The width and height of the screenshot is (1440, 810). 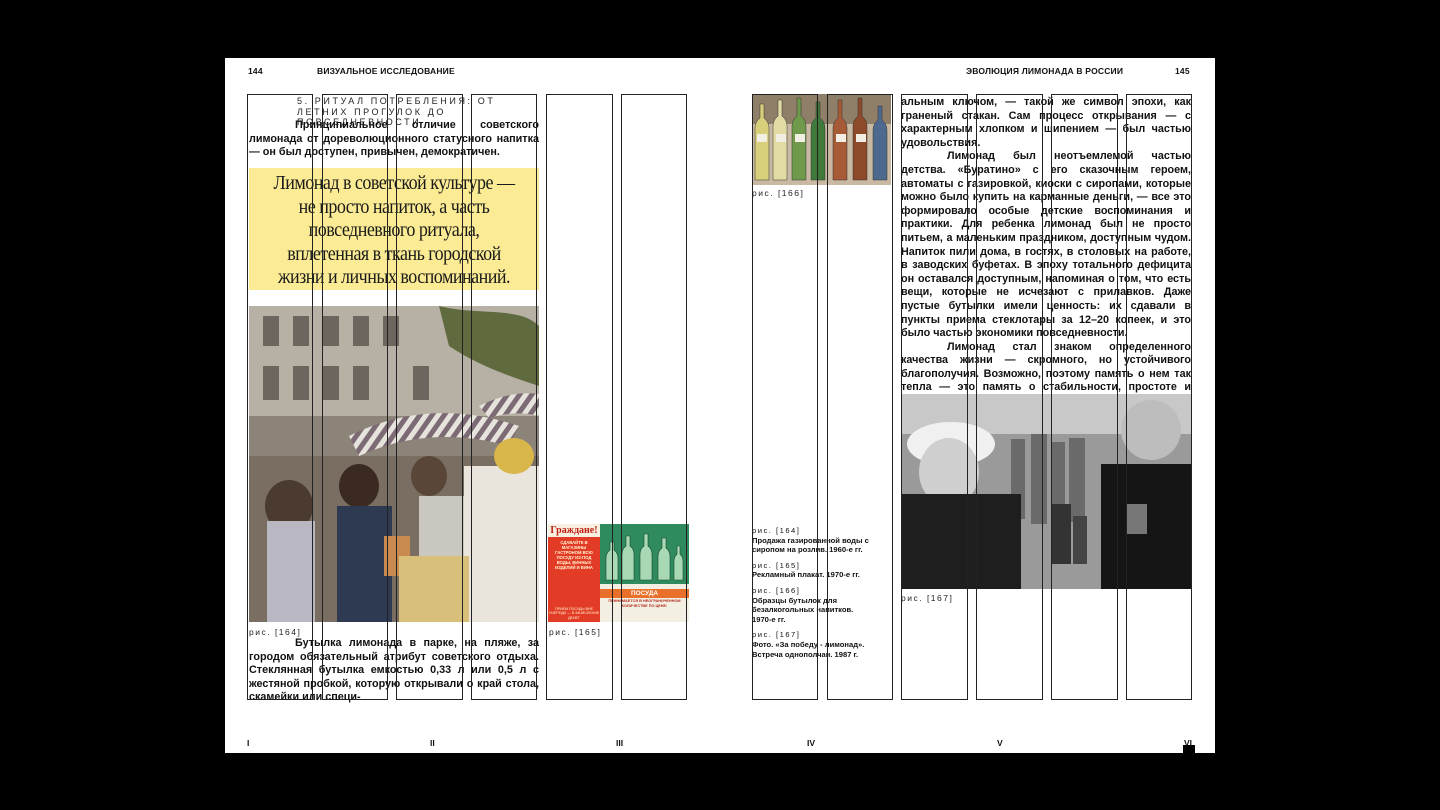 What do you see at coordinates (927, 598) in the screenshot?
I see `figure-label-167: рис. [167]` at bounding box center [927, 598].